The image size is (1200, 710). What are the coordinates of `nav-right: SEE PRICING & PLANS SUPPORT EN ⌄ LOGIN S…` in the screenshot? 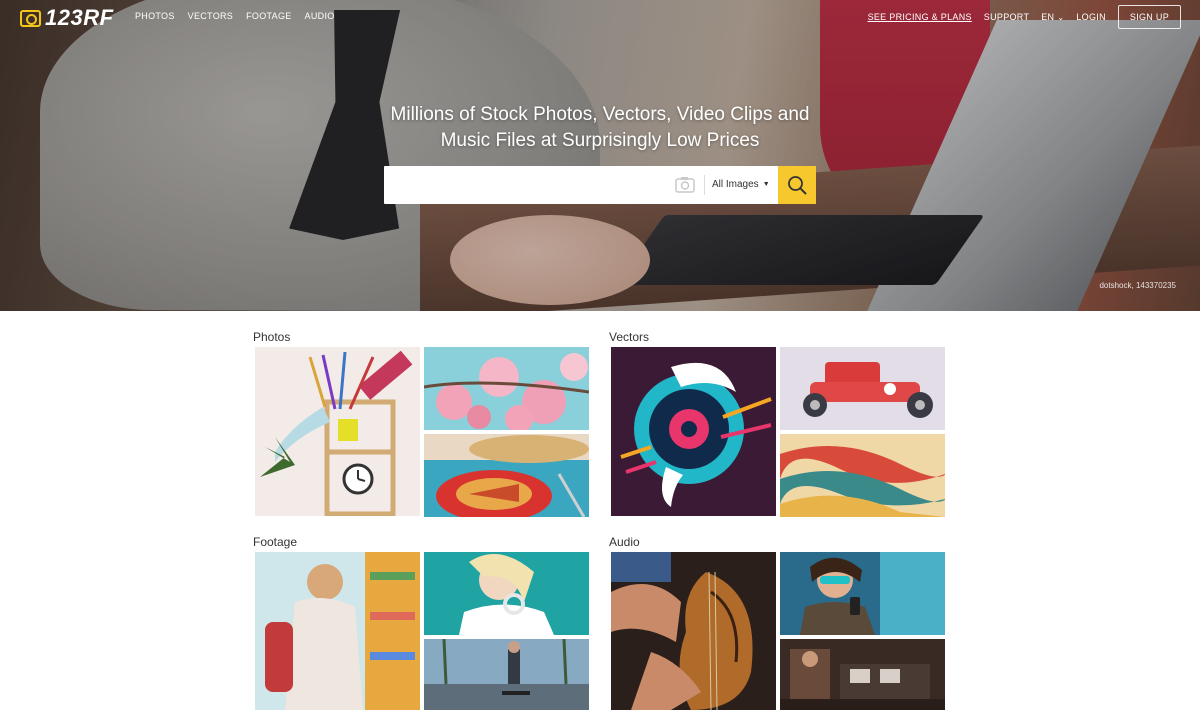 It's located at (1024, 17).